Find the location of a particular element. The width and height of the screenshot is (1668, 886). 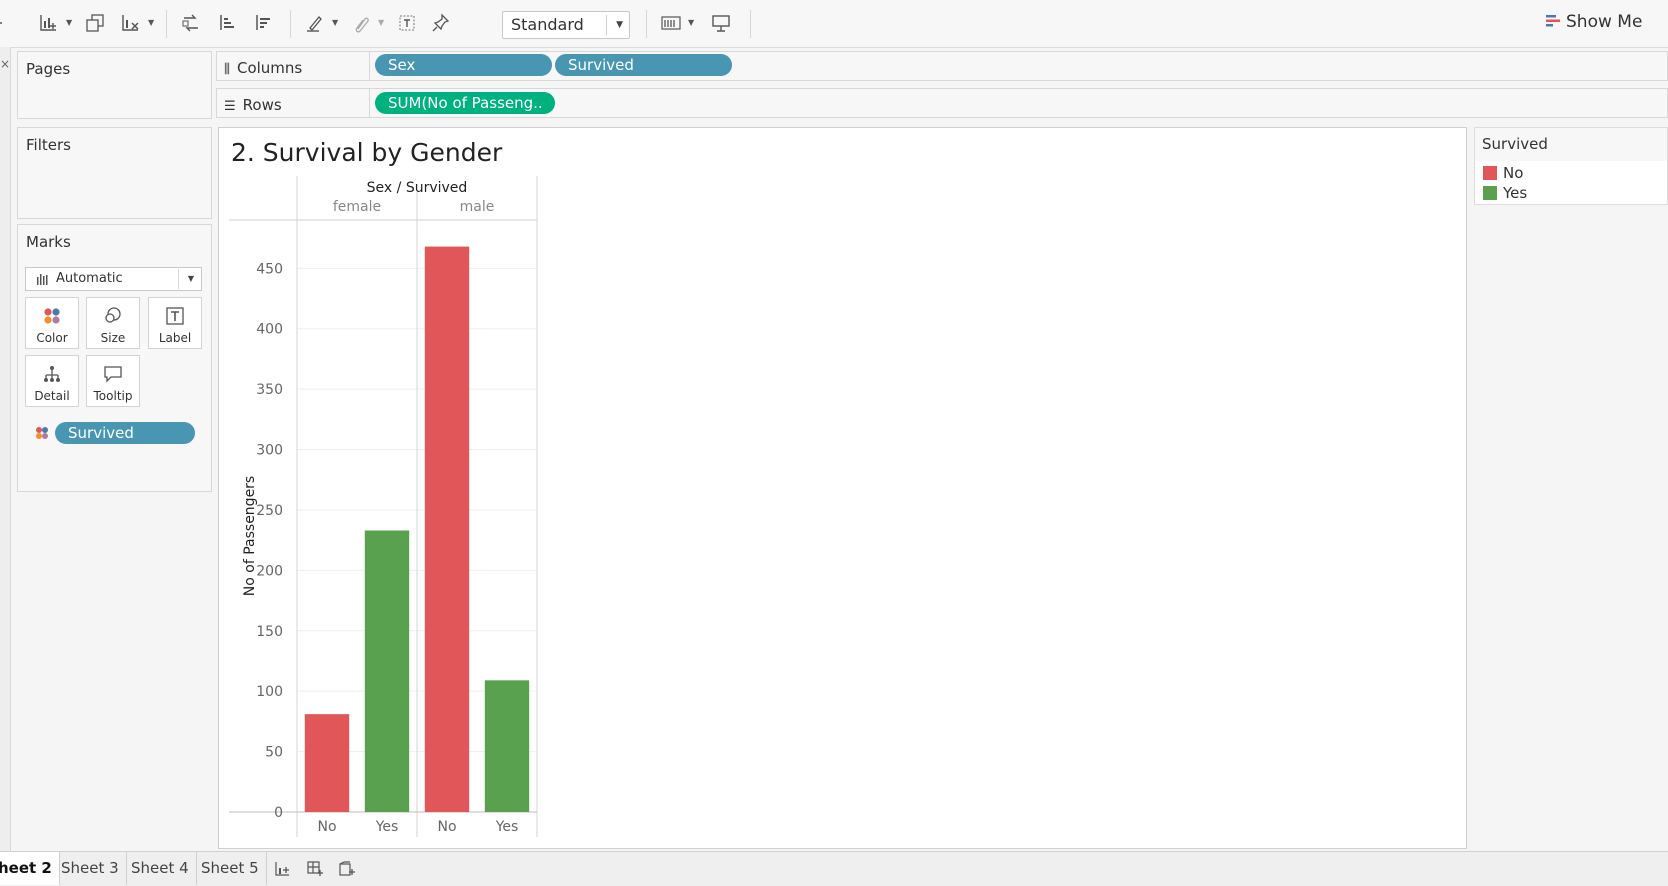

survived-column-pill: Survived is located at coordinates (643, 65).